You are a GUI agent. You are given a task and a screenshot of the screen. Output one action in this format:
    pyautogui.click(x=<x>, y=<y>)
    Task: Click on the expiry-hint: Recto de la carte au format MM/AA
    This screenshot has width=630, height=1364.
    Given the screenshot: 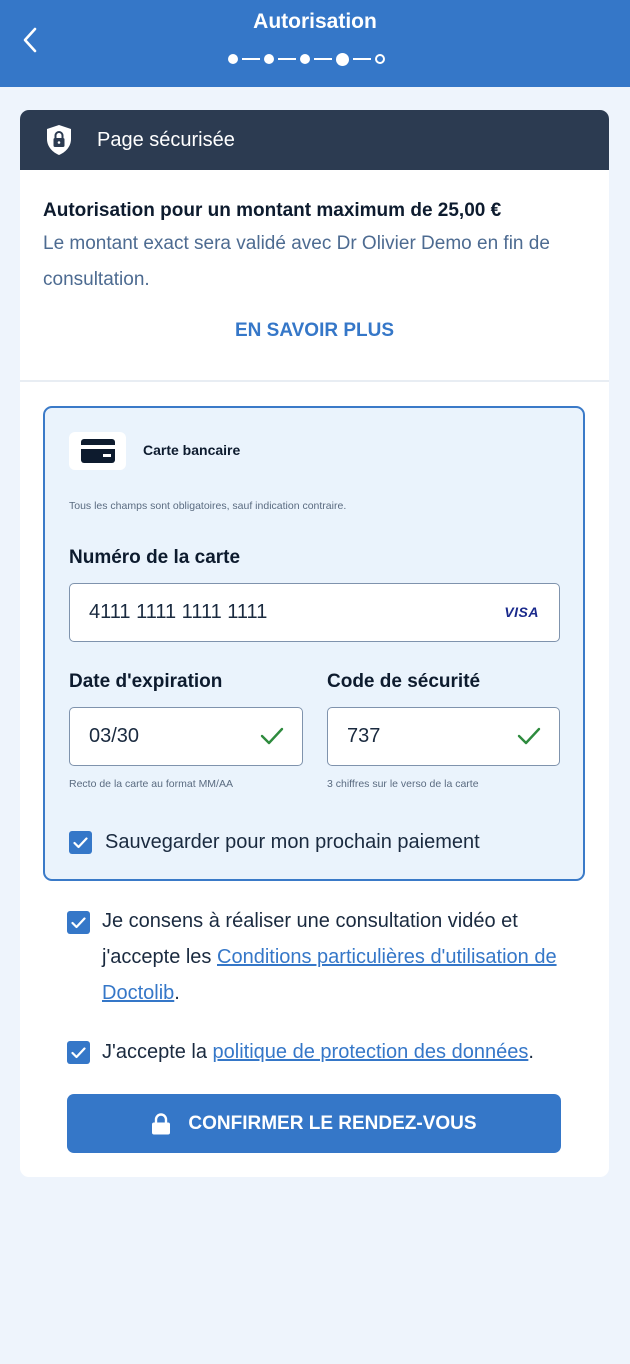 What is the action you would take?
    pyautogui.click(x=151, y=784)
    